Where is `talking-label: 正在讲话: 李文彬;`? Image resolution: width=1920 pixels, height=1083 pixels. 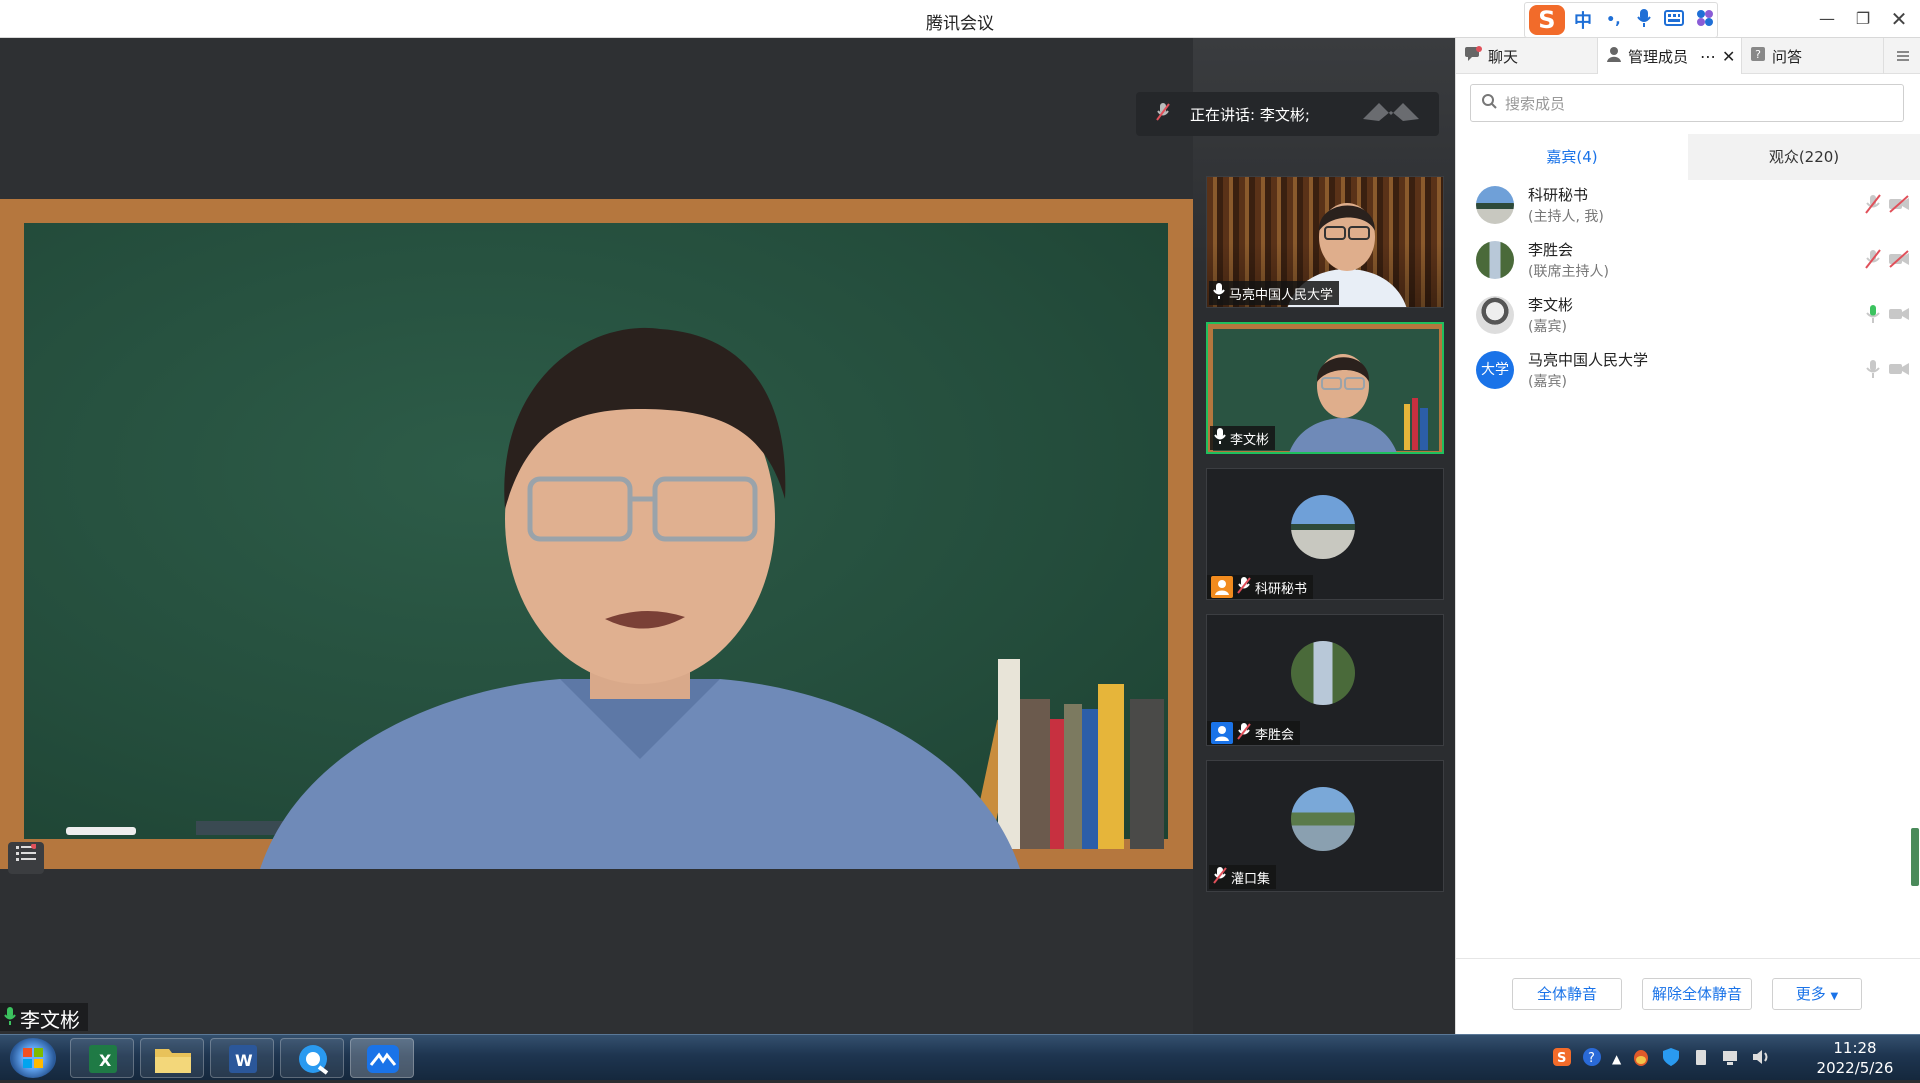 talking-label: 正在讲话: 李文彬; is located at coordinates (1250, 114).